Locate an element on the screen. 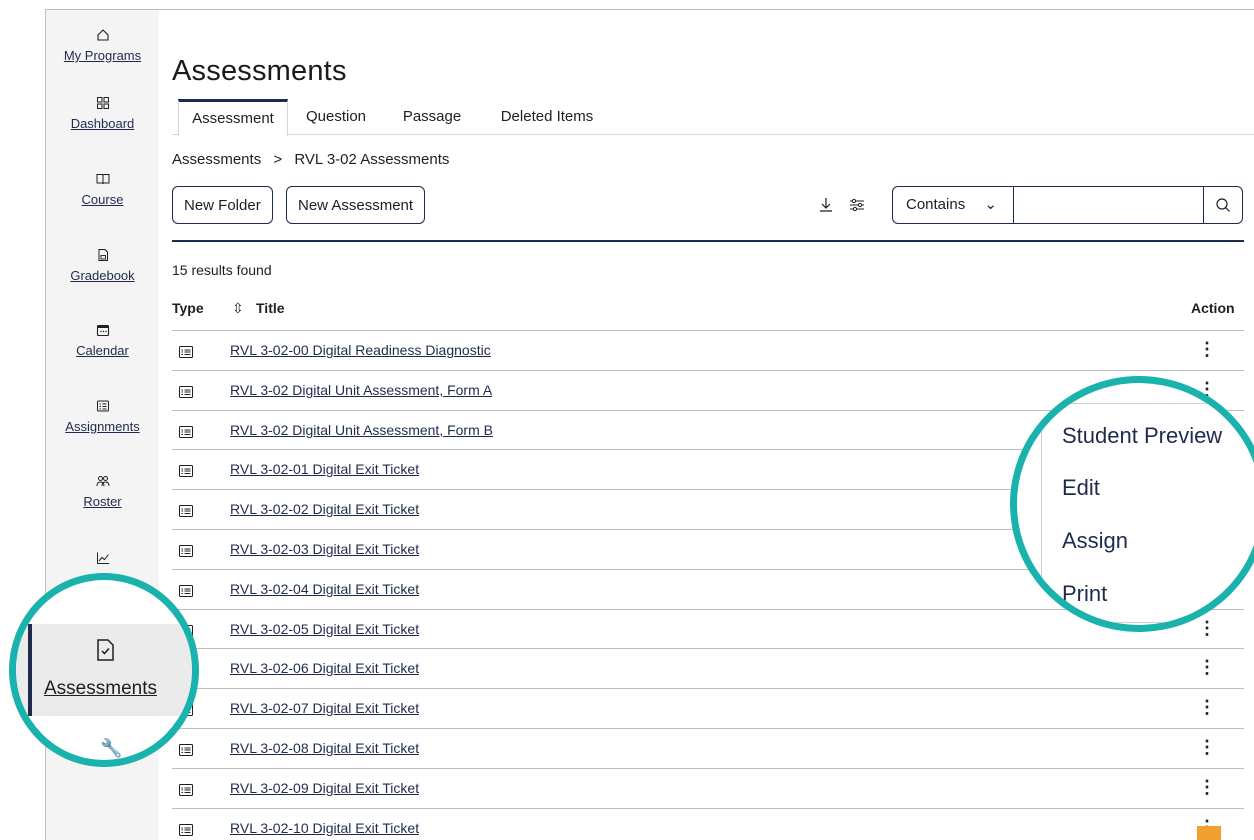  assessment-title-link: RVL 3-02-01 Digital Exit Ticket is located at coordinates (324, 469).